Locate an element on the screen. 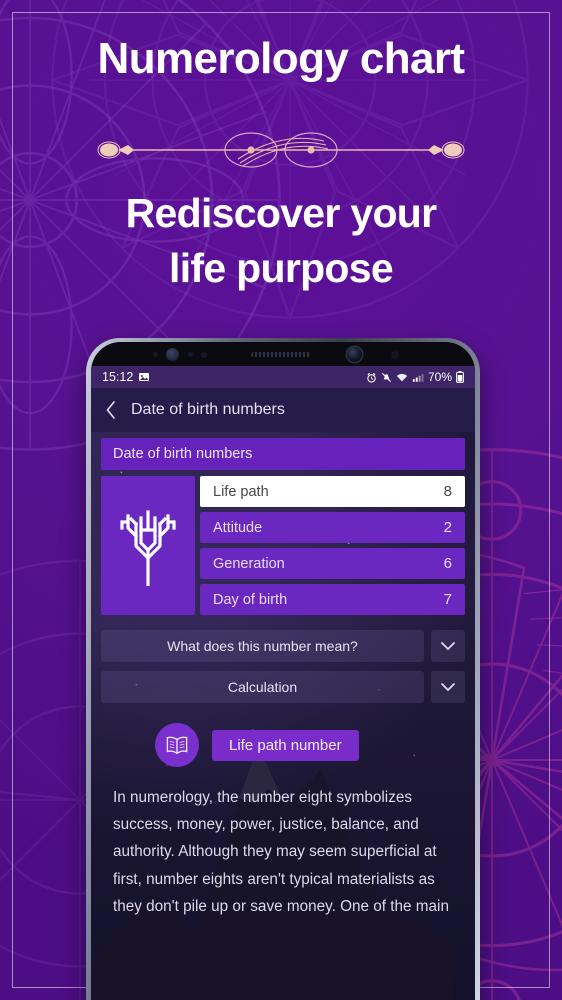 Image resolution: width=562 pixels, height=1000 pixels. sensor-dot-icon is located at coordinates (190, 354).